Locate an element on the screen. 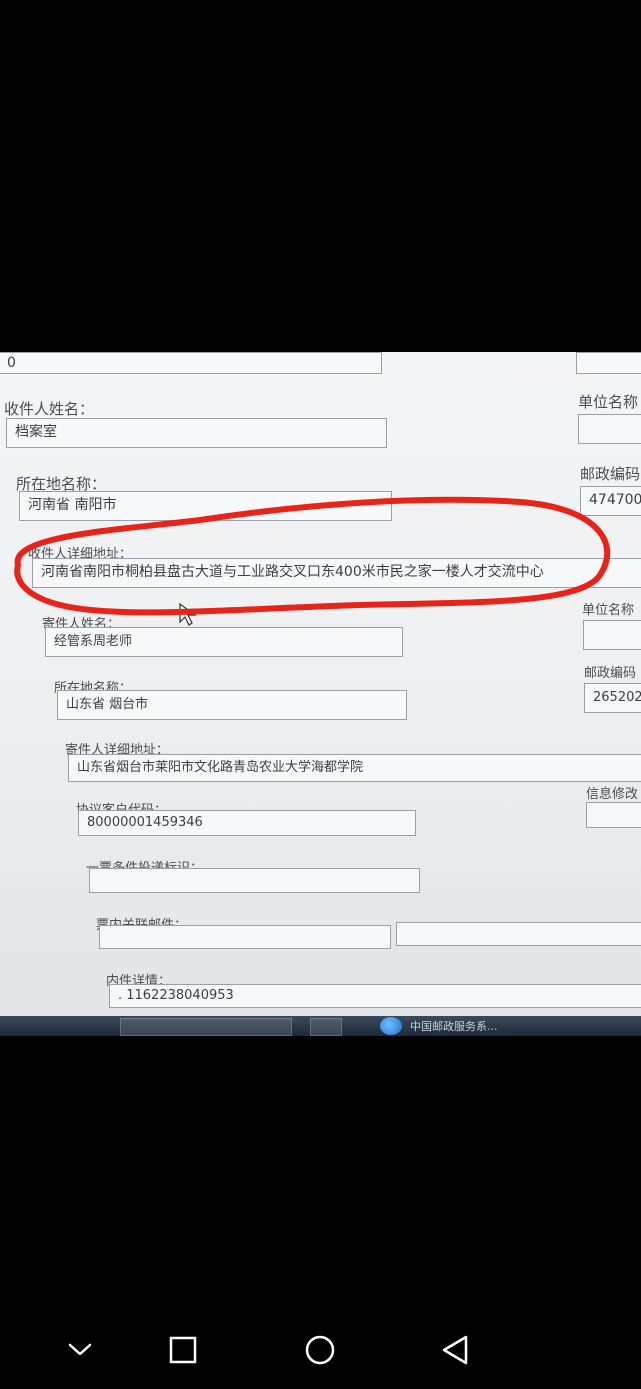 Image resolution: width=641 pixels, height=1389 pixels. recipient-name-field: 档案室 is located at coordinates (196, 433).